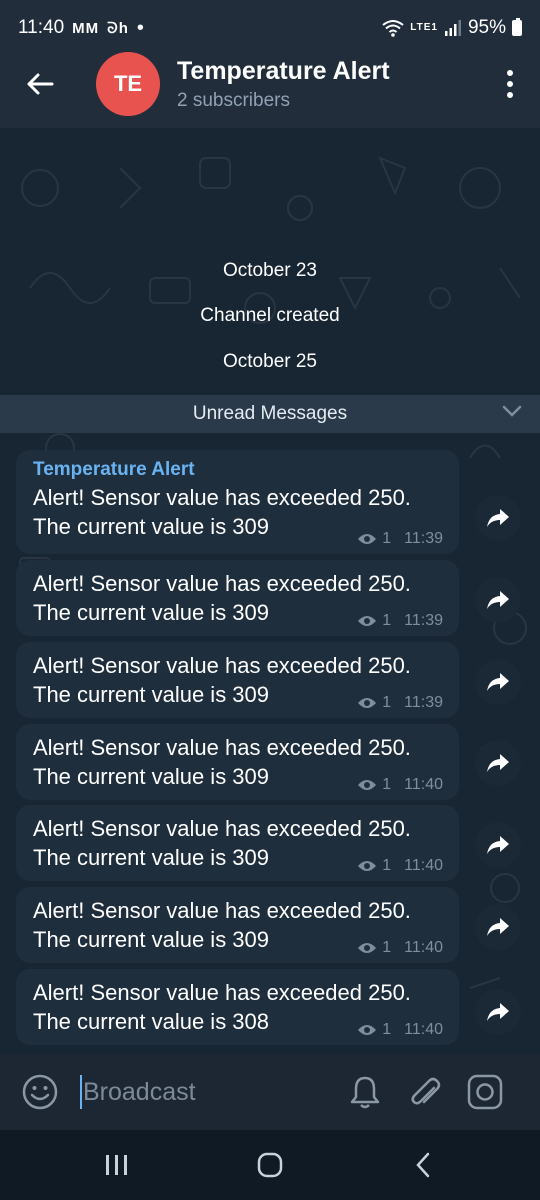 The width and height of the screenshot is (540, 1200). I want to click on chat-header: TE Temperature Alert 2 subscribers, so click(270, 84).